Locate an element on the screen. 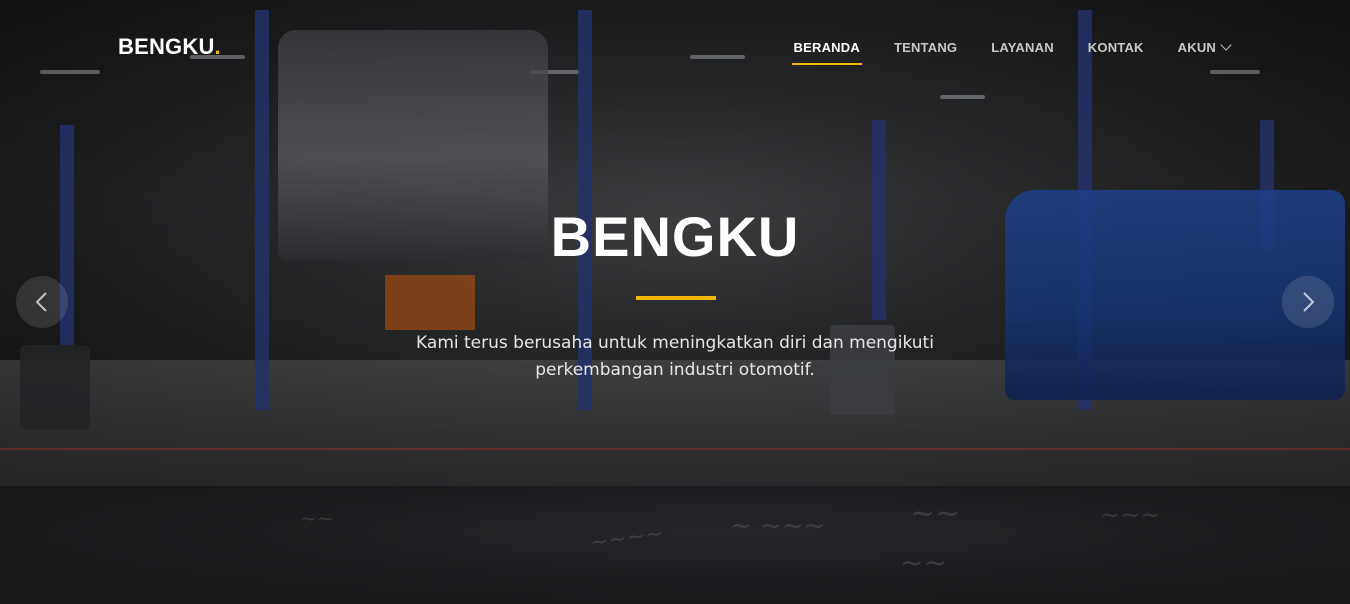 The height and width of the screenshot is (604, 1350). chevron-left-icon is located at coordinates (41, 302).